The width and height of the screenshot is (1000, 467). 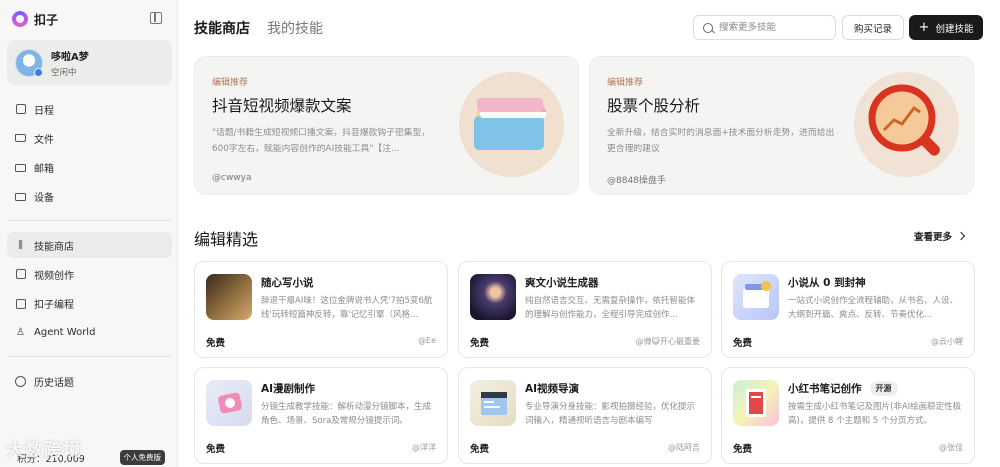 I want to click on skill-author: @洋洋, so click(x=424, y=447).